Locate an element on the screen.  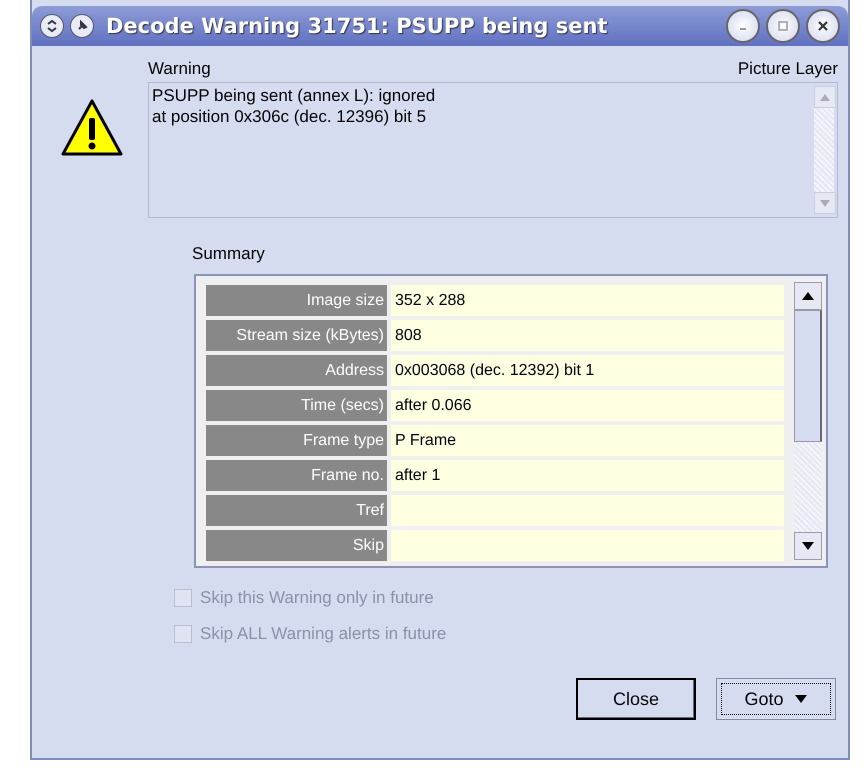
menu-icon is located at coordinates (52, 26).